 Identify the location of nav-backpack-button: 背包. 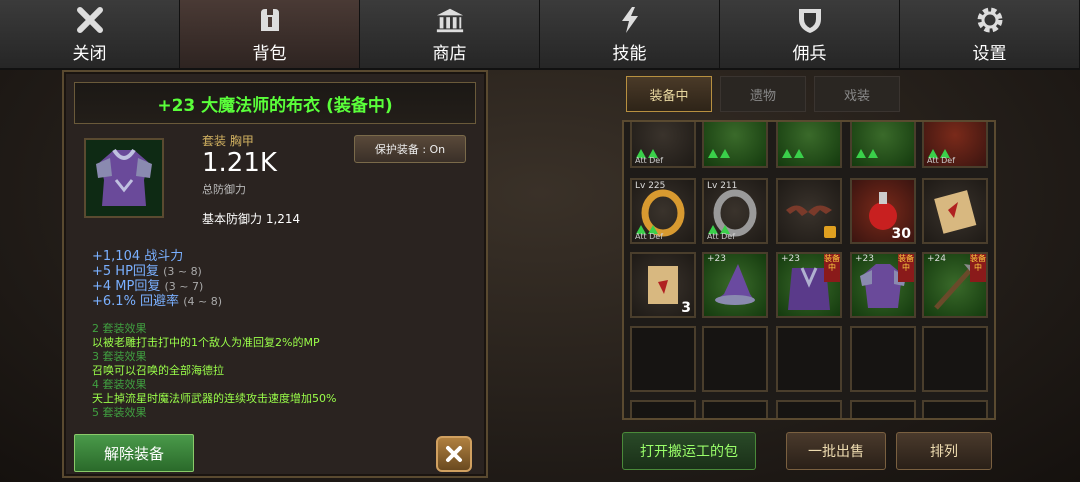
(270, 35).